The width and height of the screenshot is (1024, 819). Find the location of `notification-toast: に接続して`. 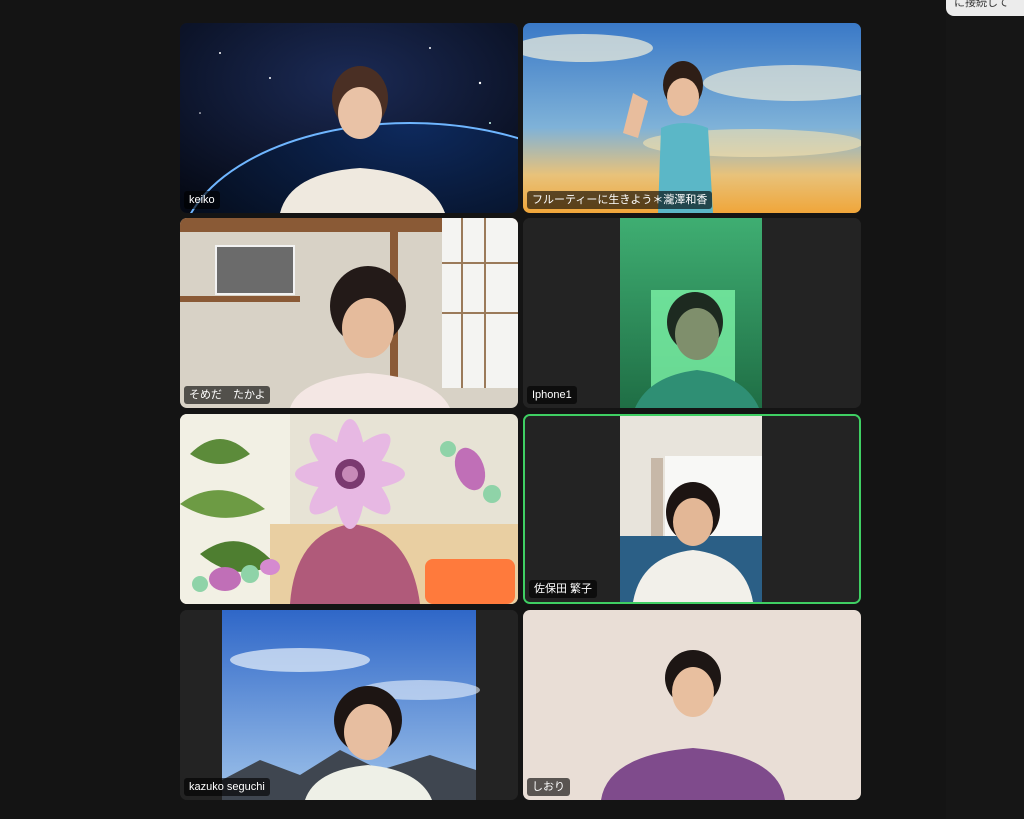

notification-toast: に接続して is located at coordinates (985, 8).